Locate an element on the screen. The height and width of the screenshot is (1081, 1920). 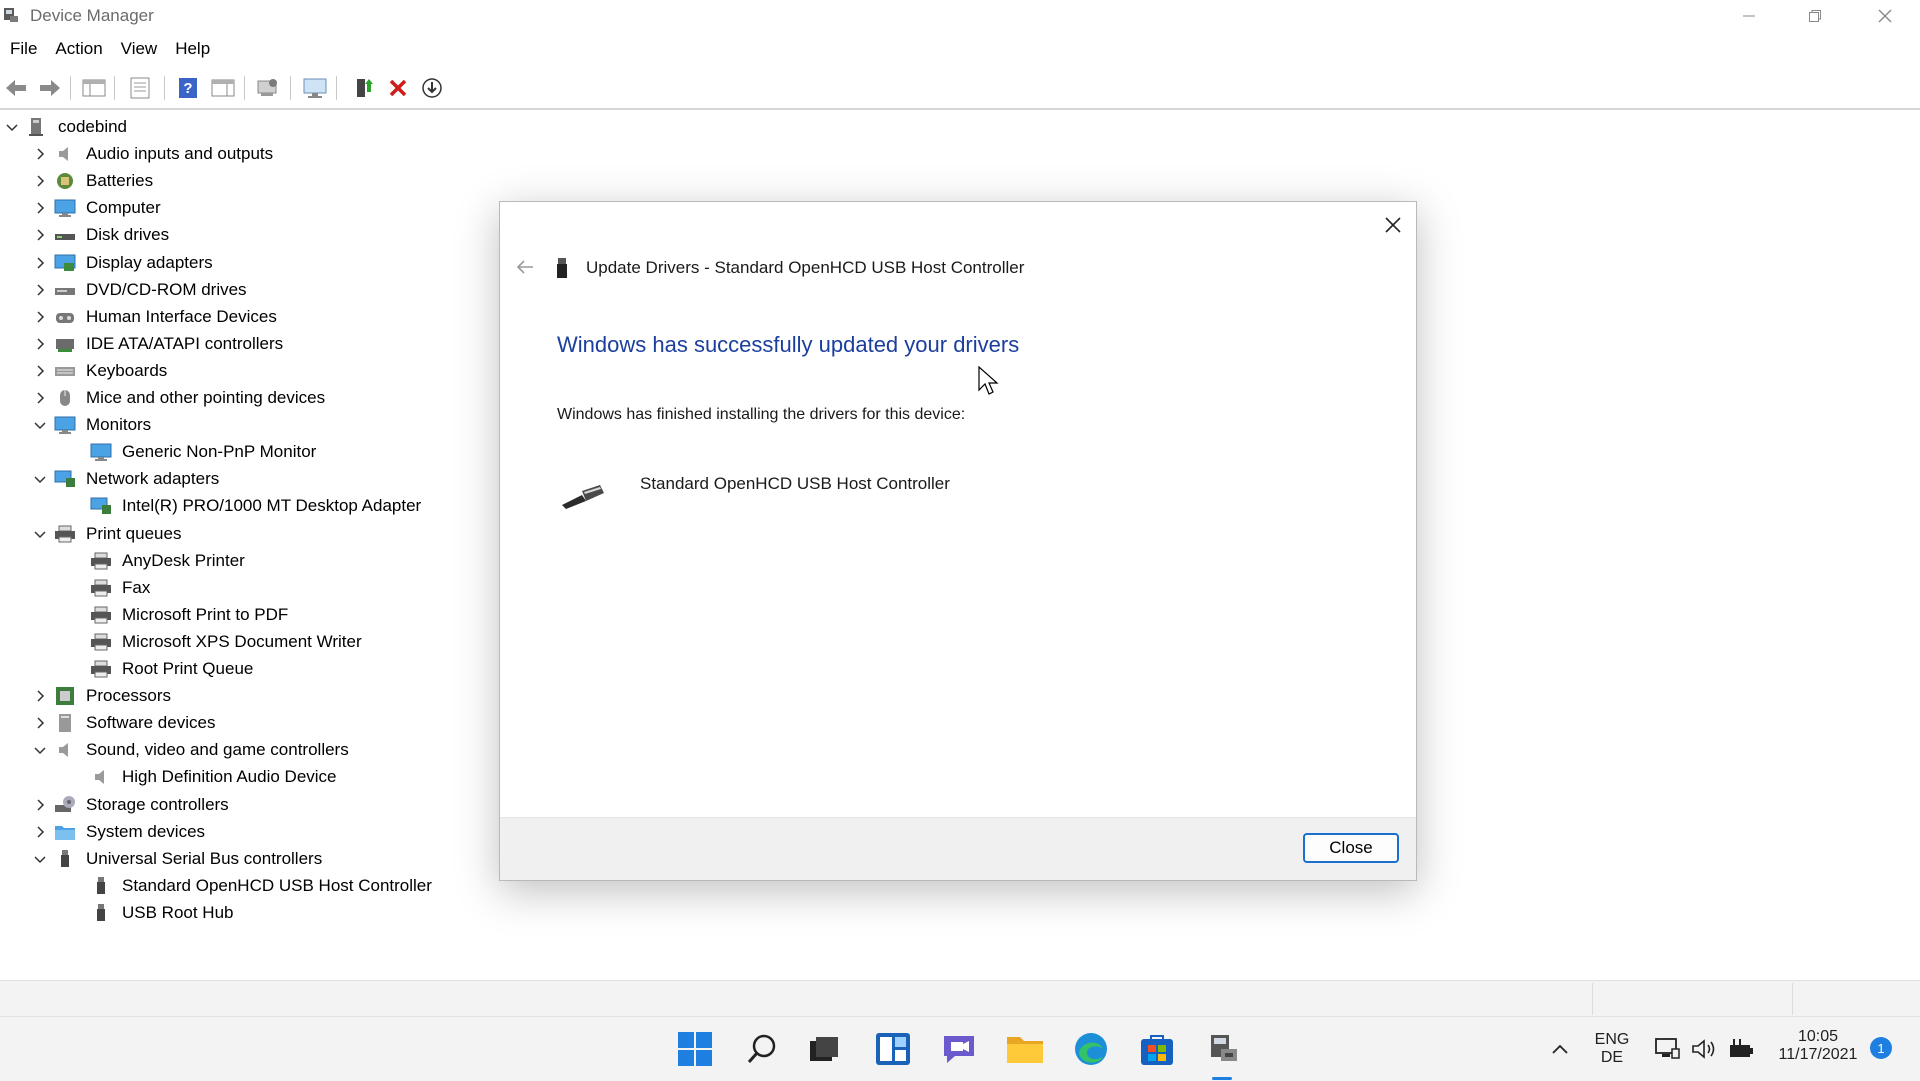
tree-category: Keyboards is located at coordinates (99, 371).